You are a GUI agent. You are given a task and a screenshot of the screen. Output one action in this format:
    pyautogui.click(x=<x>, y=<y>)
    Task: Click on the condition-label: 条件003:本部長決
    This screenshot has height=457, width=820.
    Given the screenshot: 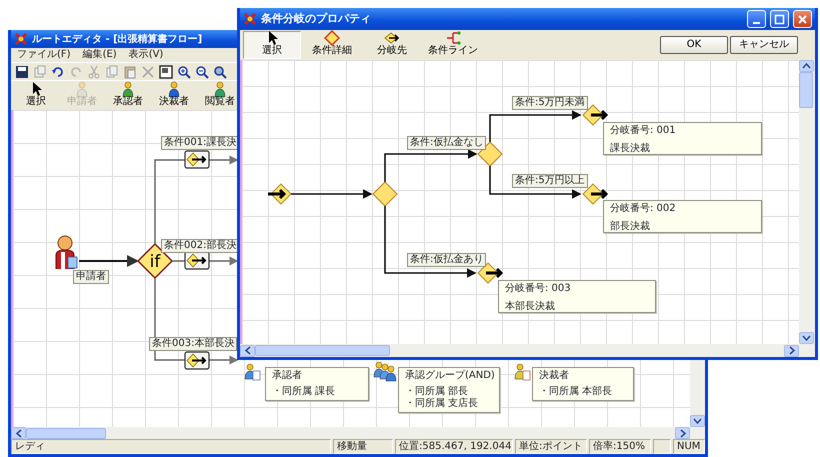 What is the action you would take?
    pyautogui.click(x=193, y=344)
    